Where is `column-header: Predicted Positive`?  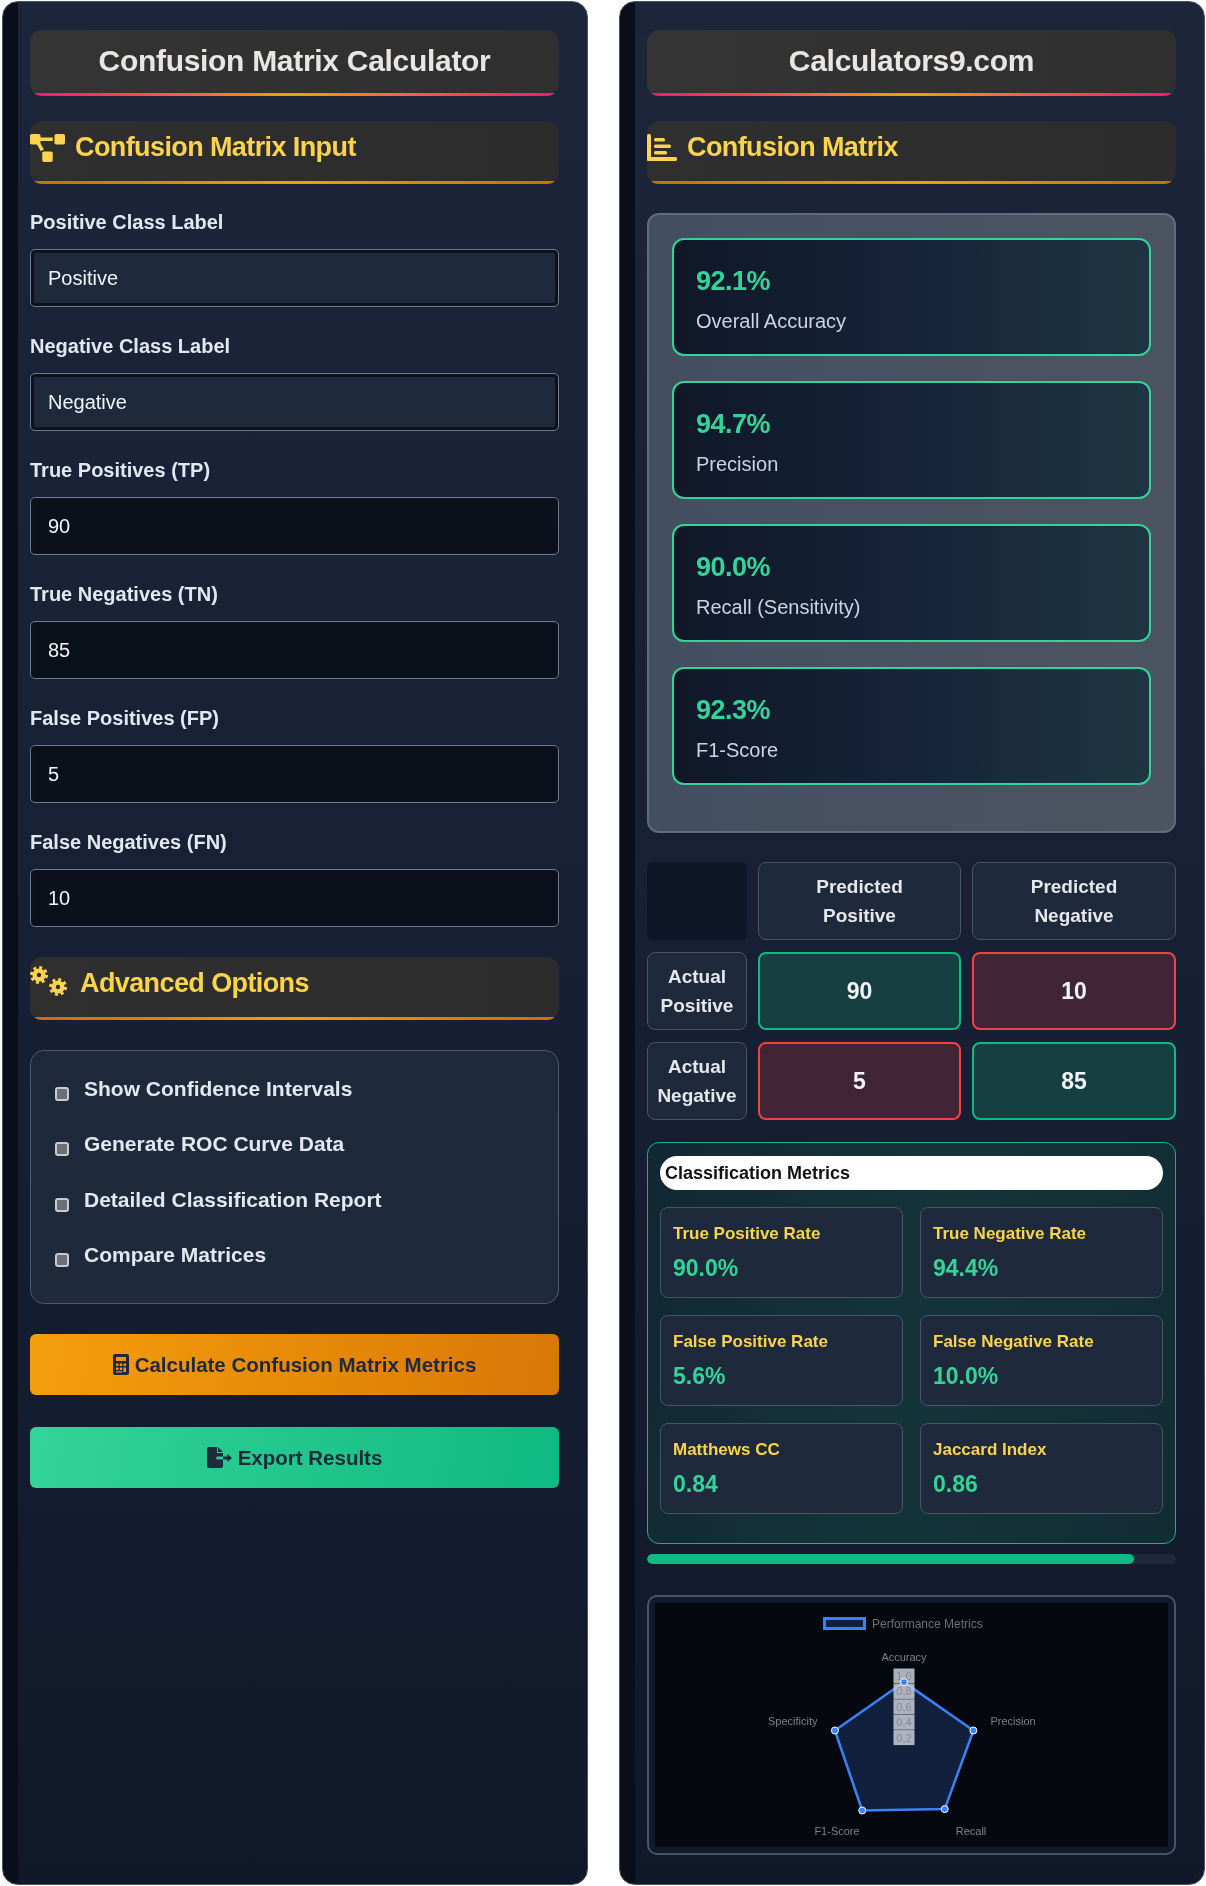 column-header: Predicted Positive is located at coordinates (859, 901).